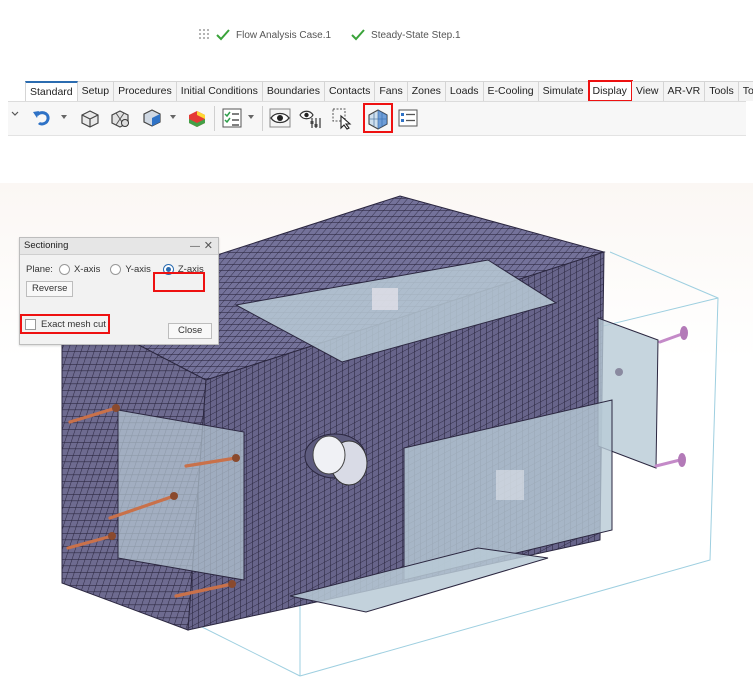  What do you see at coordinates (50, 289) in the screenshot?
I see `reverse-button: Reverse` at bounding box center [50, 289].